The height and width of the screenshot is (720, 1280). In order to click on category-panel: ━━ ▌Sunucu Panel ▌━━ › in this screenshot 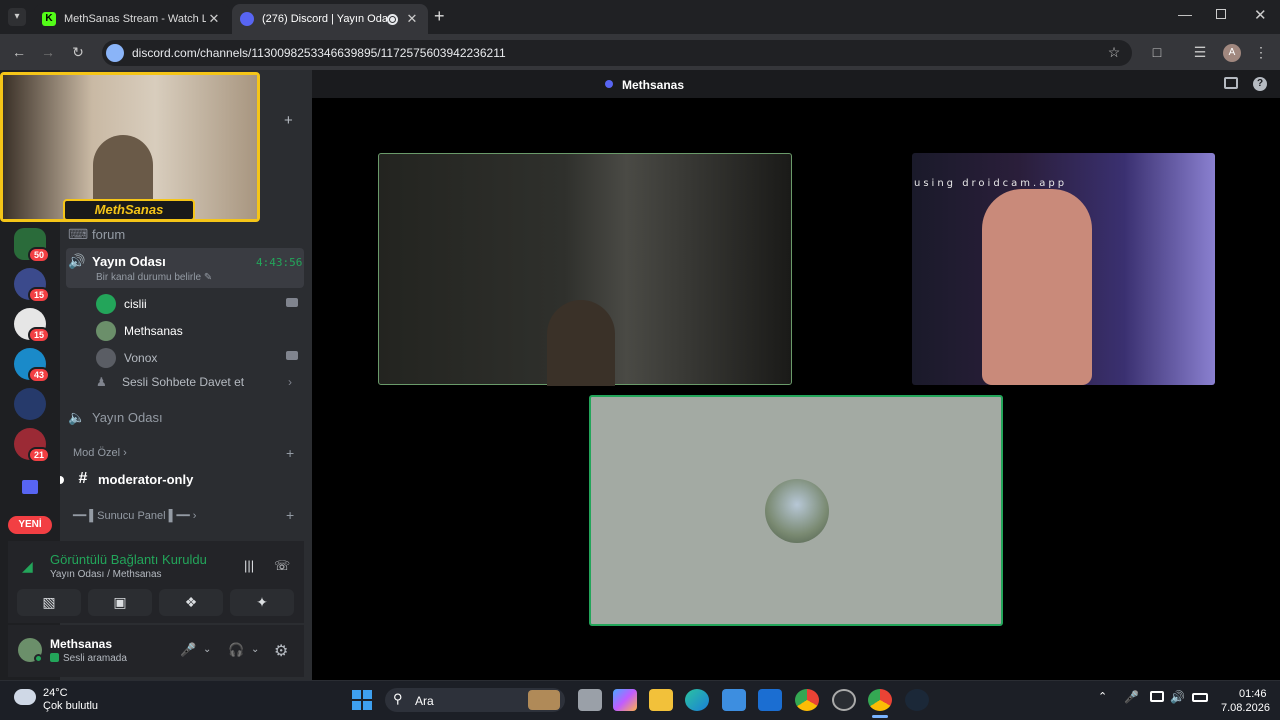, I will do `click(134, 515)`.